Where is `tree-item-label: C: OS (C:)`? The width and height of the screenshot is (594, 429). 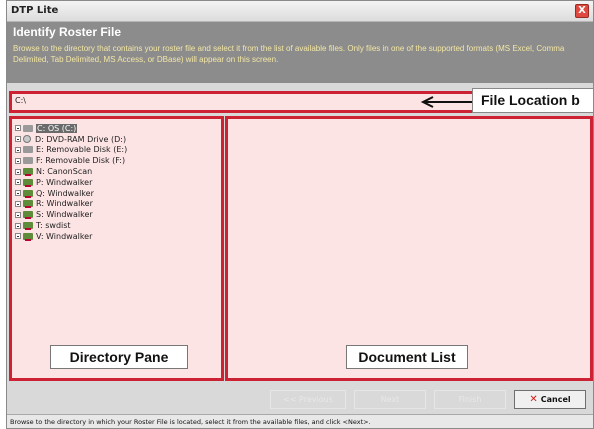
tree-item-label: C: OS (C:) is located at coordinates (57, 128).